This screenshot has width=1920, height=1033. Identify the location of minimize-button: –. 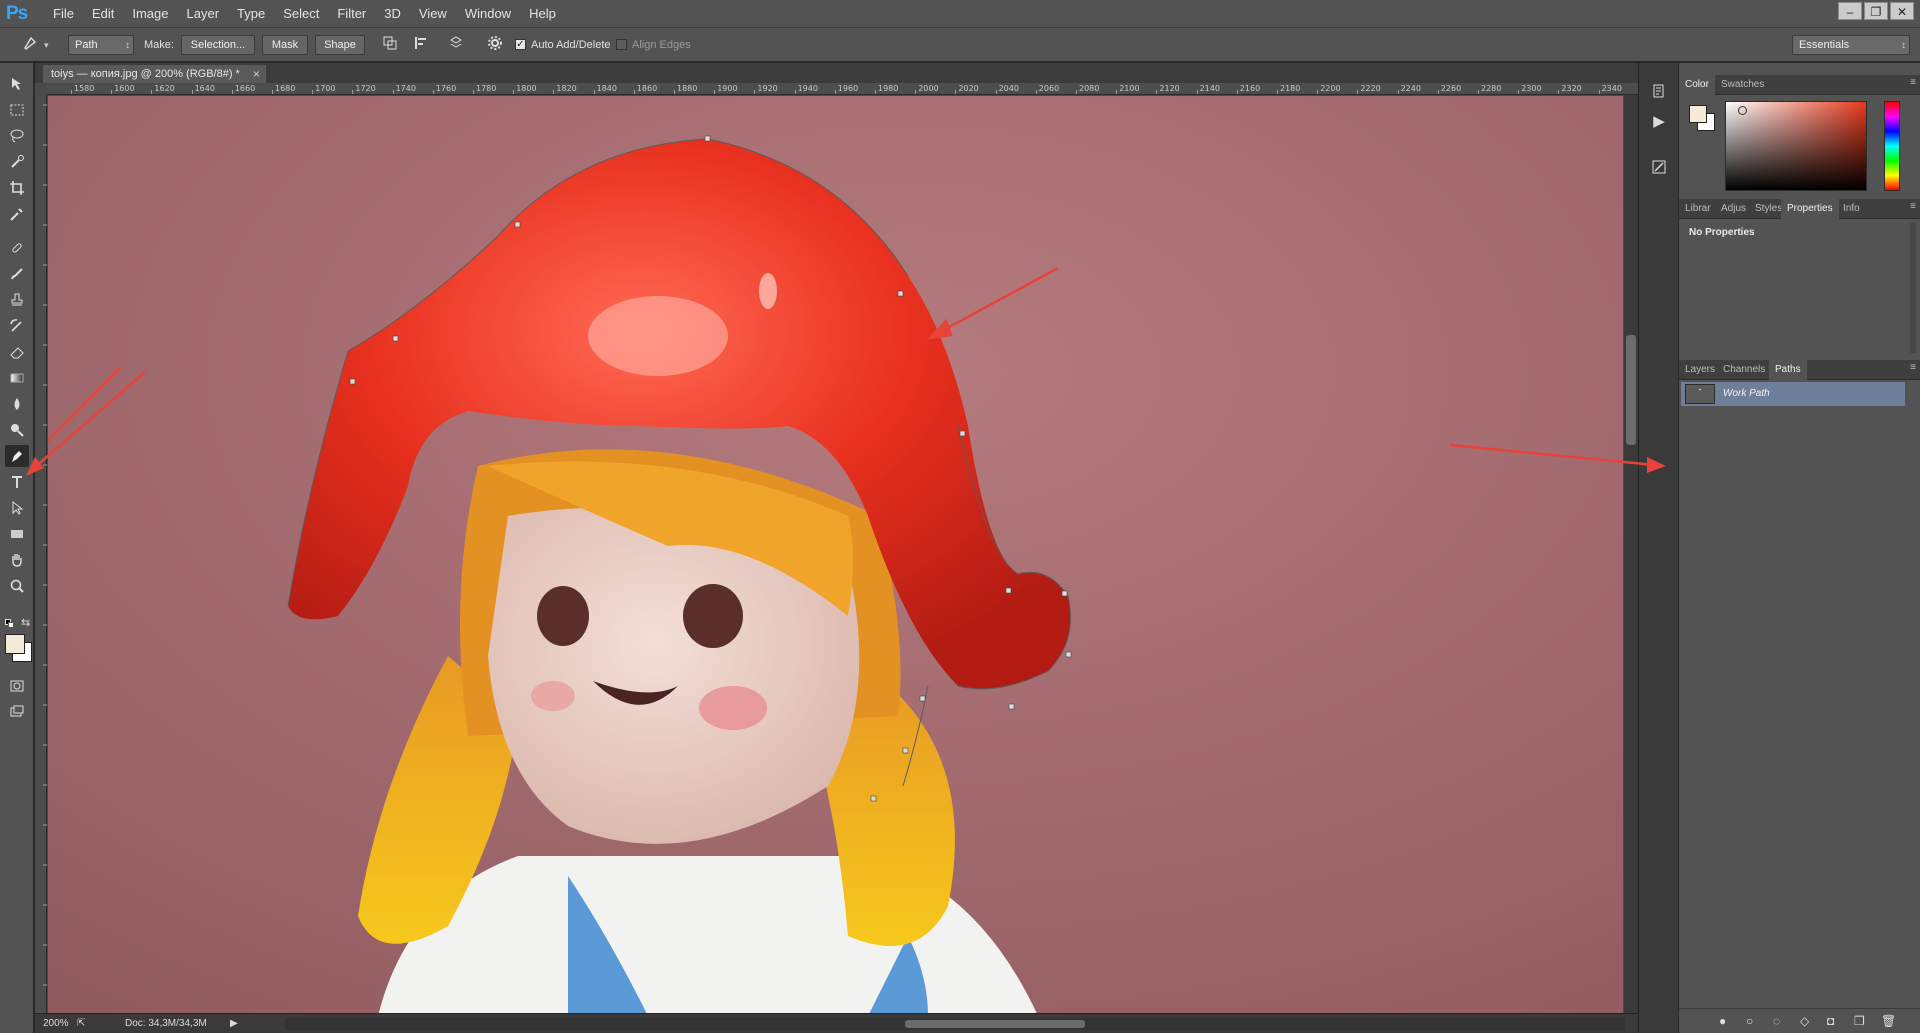
(1850, 11).